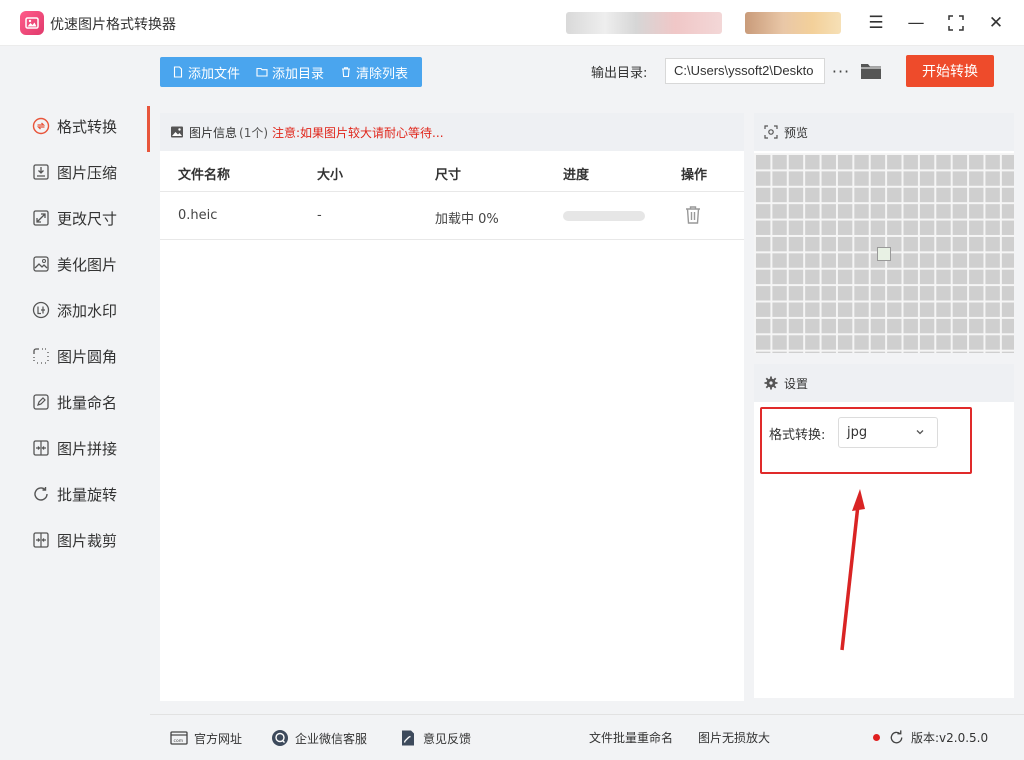 The width and height of the screenshot is (1024, 760). Describe the element at coordinates (884, 132) in the screenshot. I see `preview-header: 预览` at that location.